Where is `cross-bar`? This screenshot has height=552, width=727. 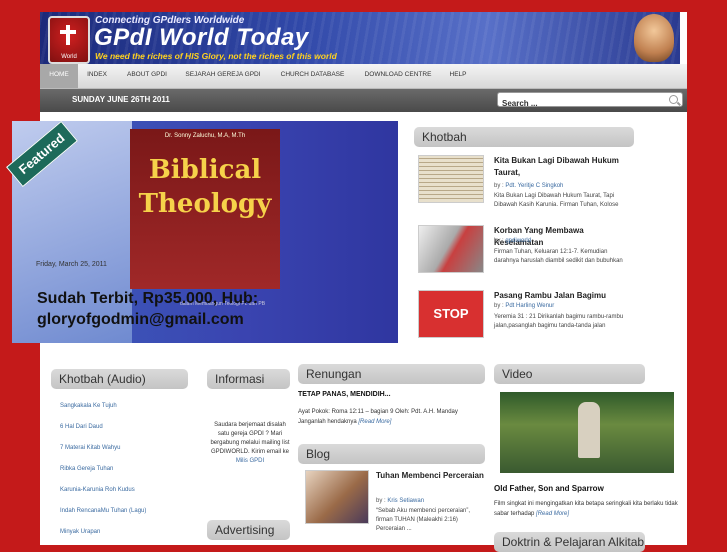 cross-bar is located at coordinates (68, 32).